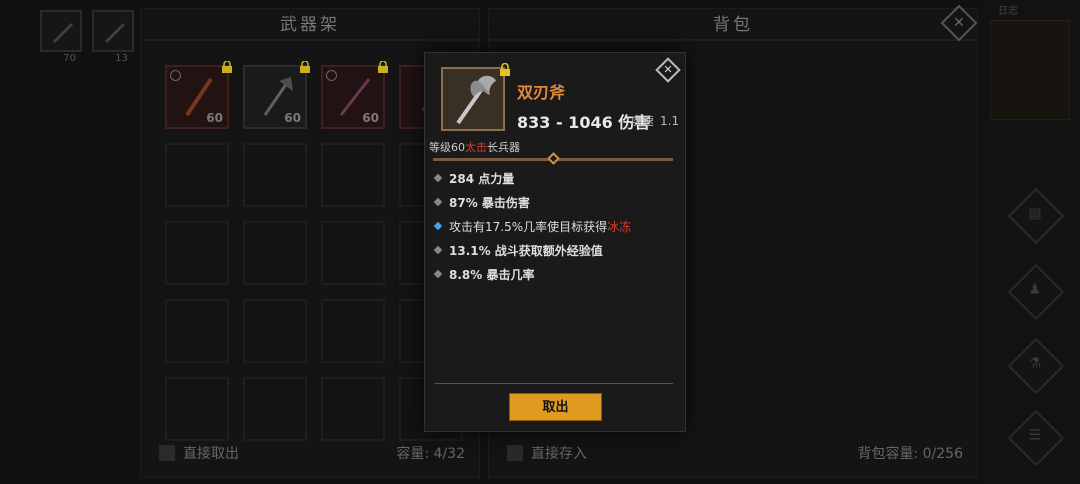  I want to click on side-character-button: ♟, so click(1036, 292).